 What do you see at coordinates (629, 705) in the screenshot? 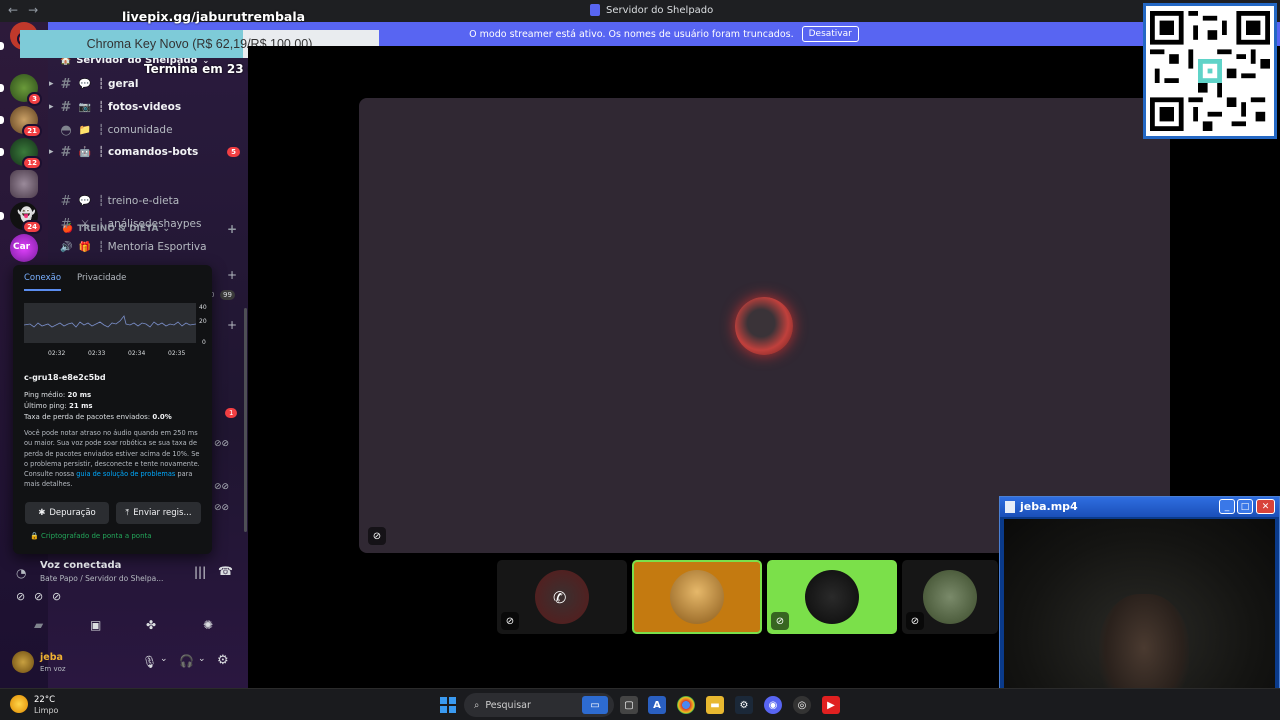
I see `task-view-icon: ▢` at bounding box center [629, 705].